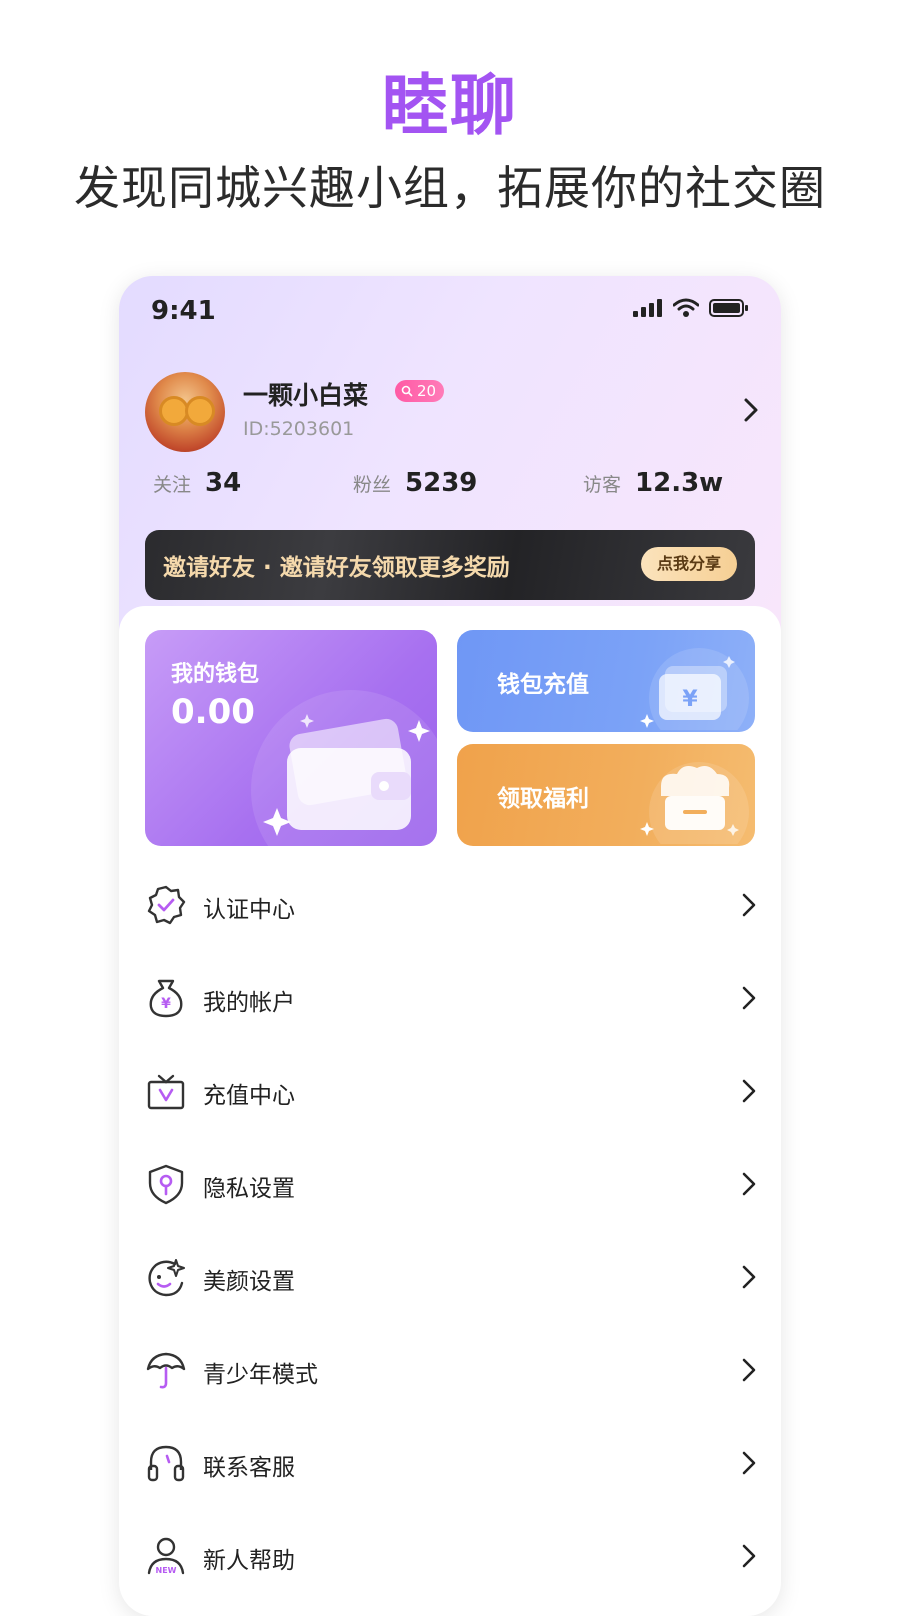 This screenshot has height=1616, width=900. Describe the element at coordinates (450, 997) in the screenshot. I see `menu-item-account: ¥ 我的帐户` at that location.